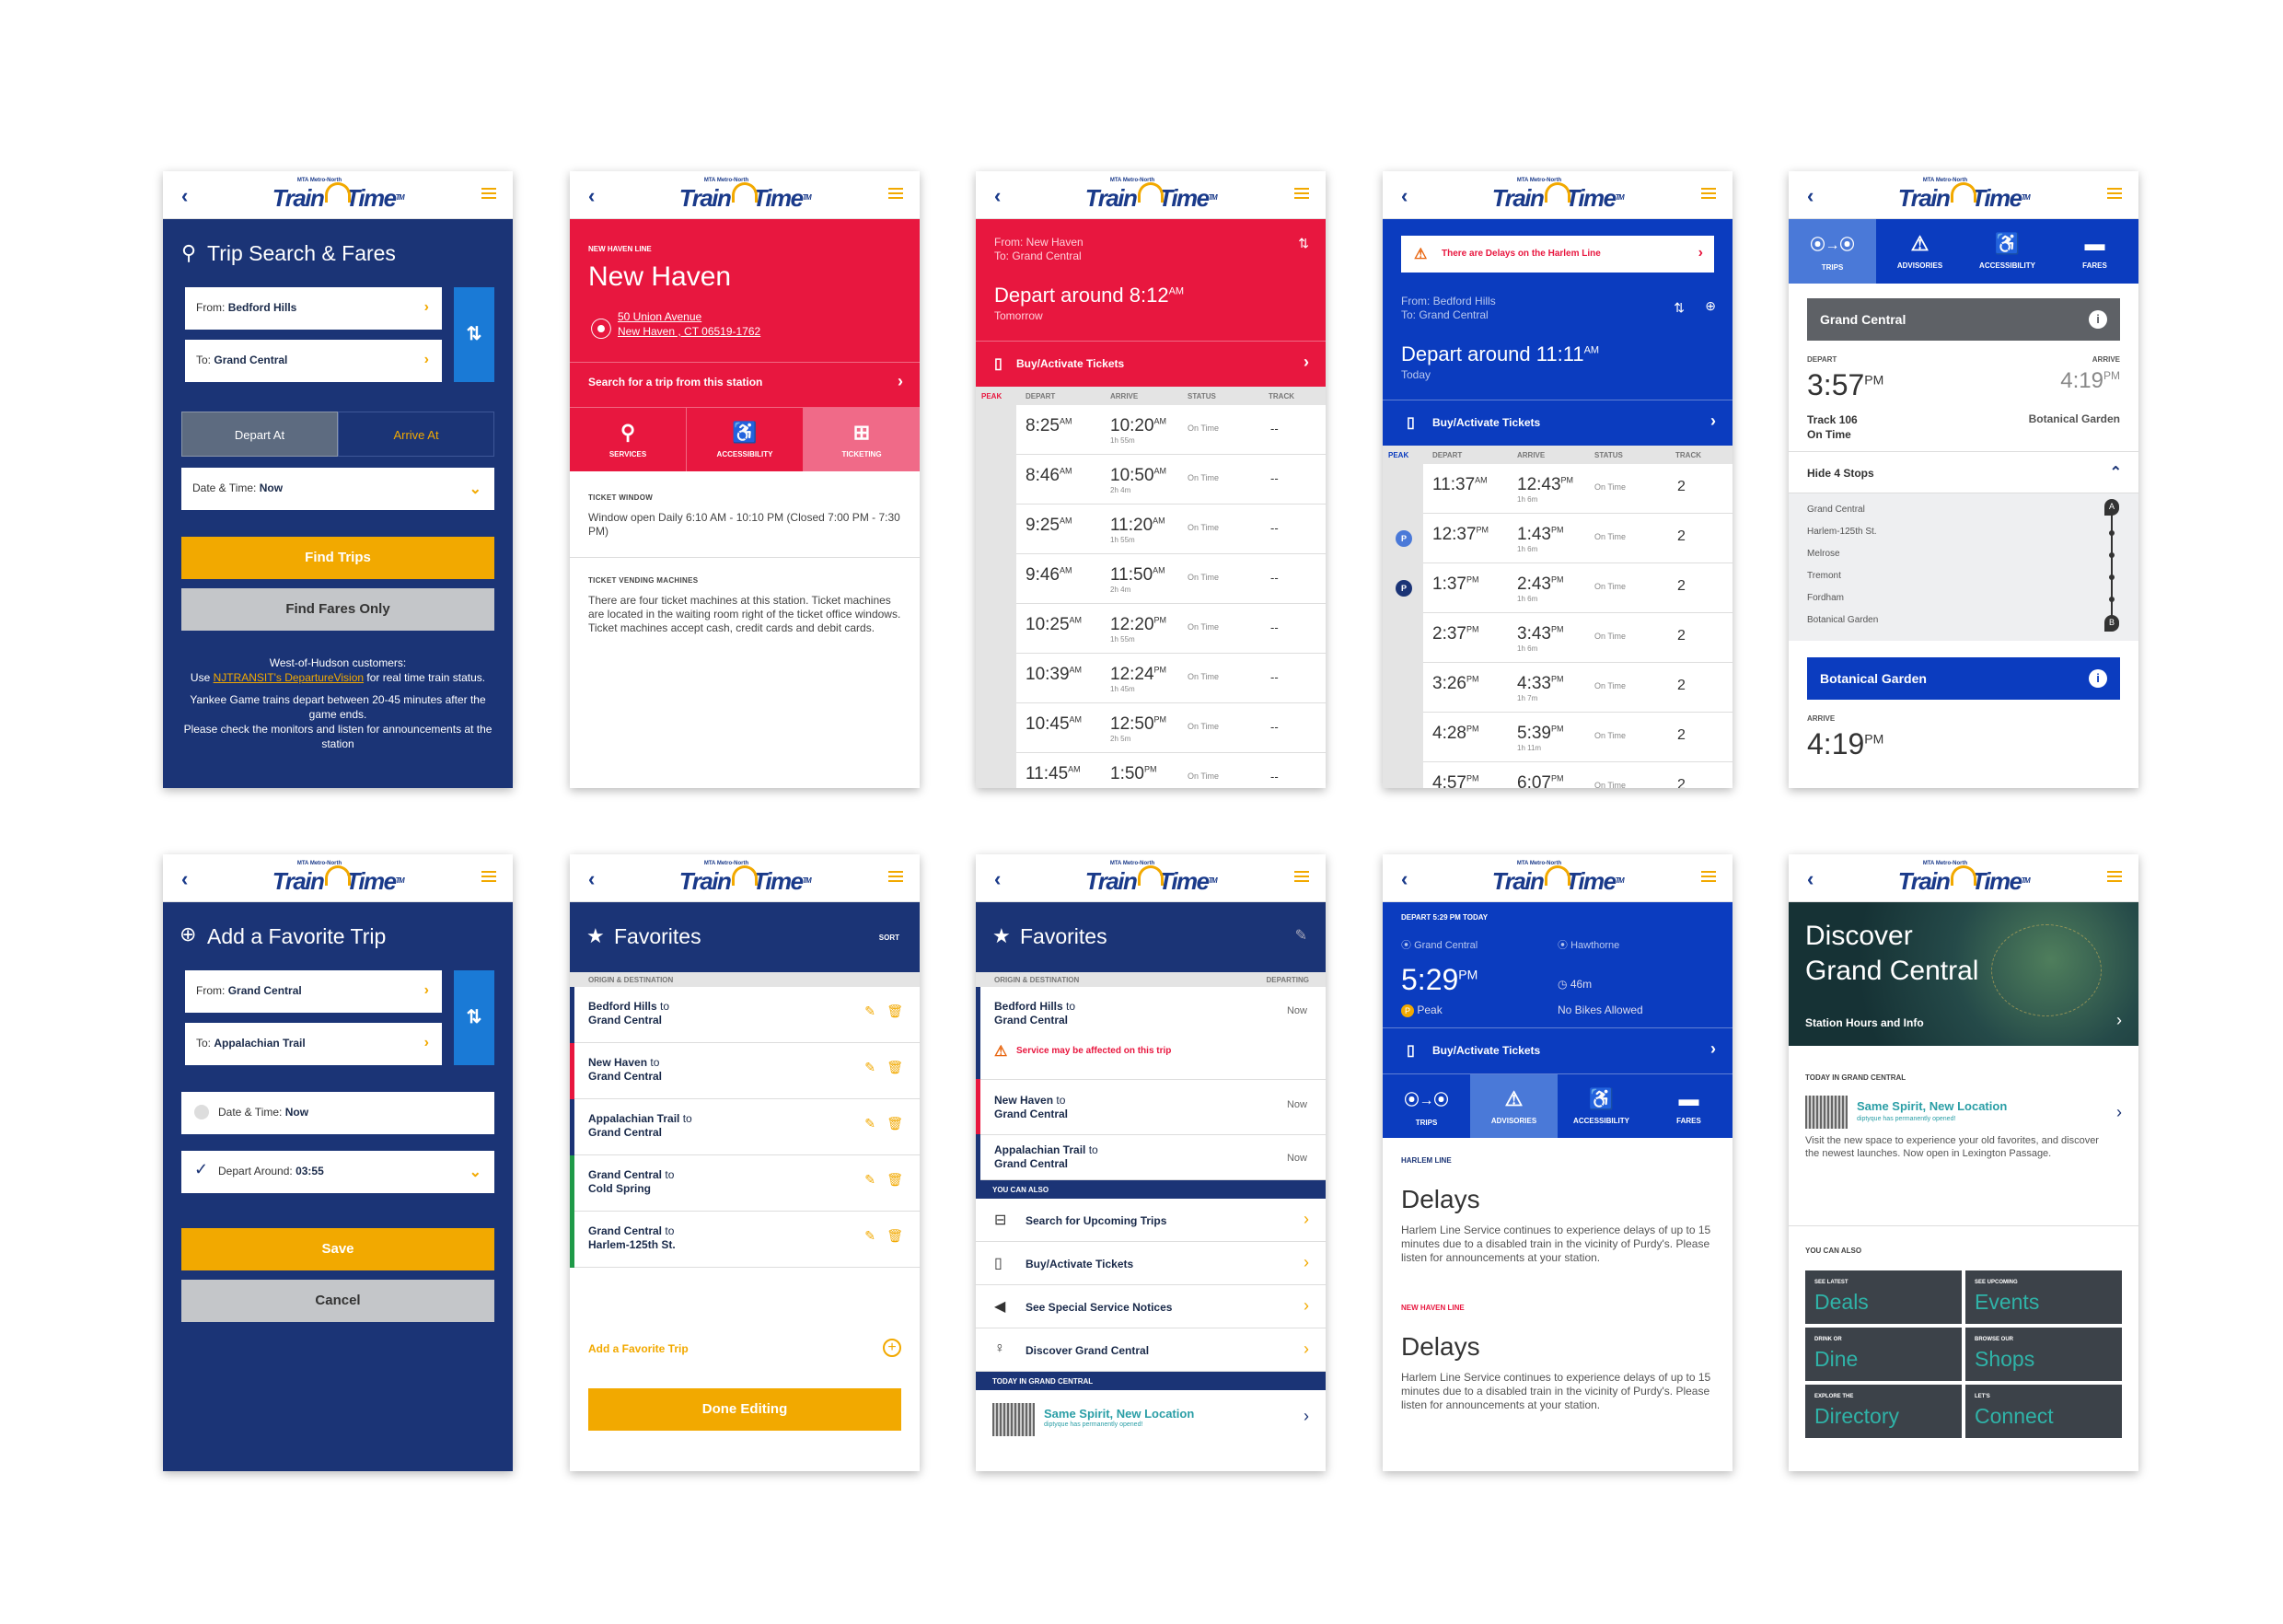  Describe the element at coordinates (1558, 775) in the screenshot. I see `trip-row: 4:57PM 6:07PM On Time 2` at that location.